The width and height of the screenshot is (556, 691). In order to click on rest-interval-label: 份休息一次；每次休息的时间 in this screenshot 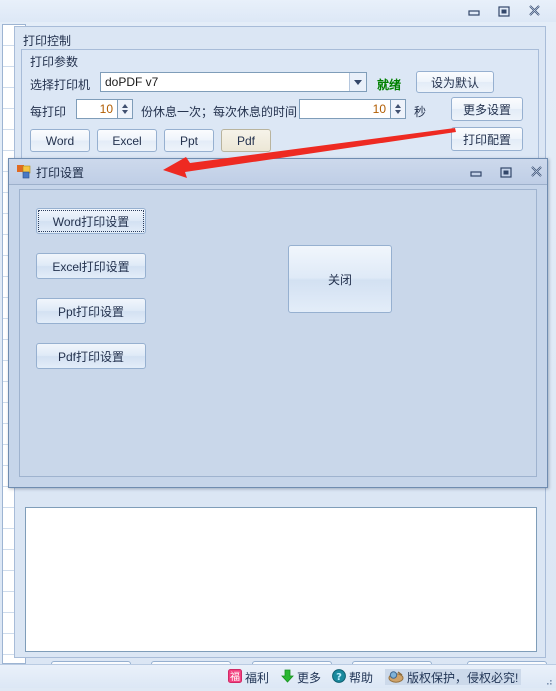, I will do `click(219, 112)`.